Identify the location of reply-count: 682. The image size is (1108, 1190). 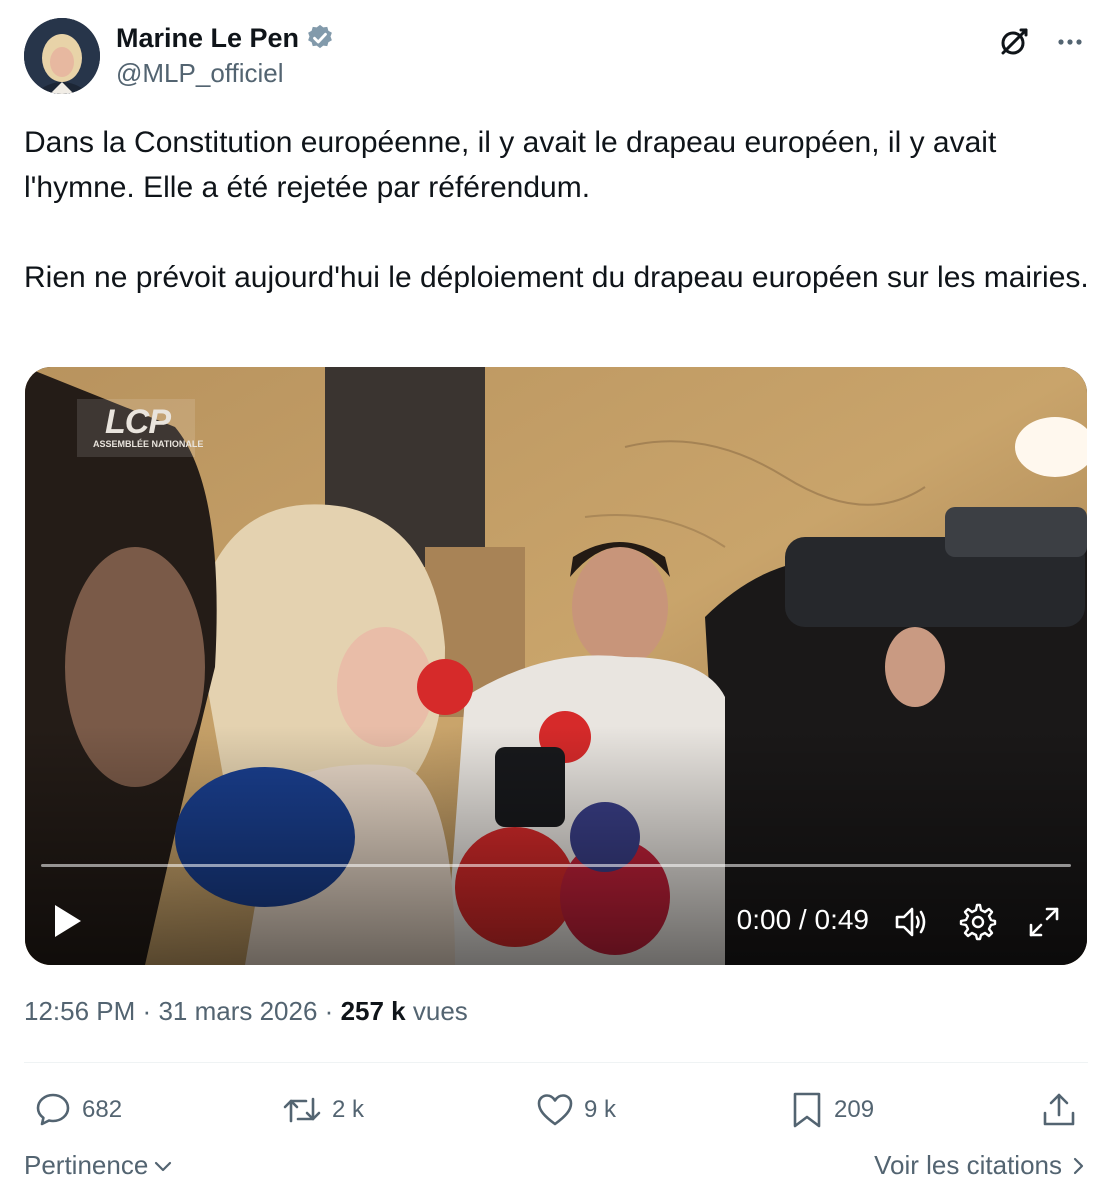
(102, 1109).